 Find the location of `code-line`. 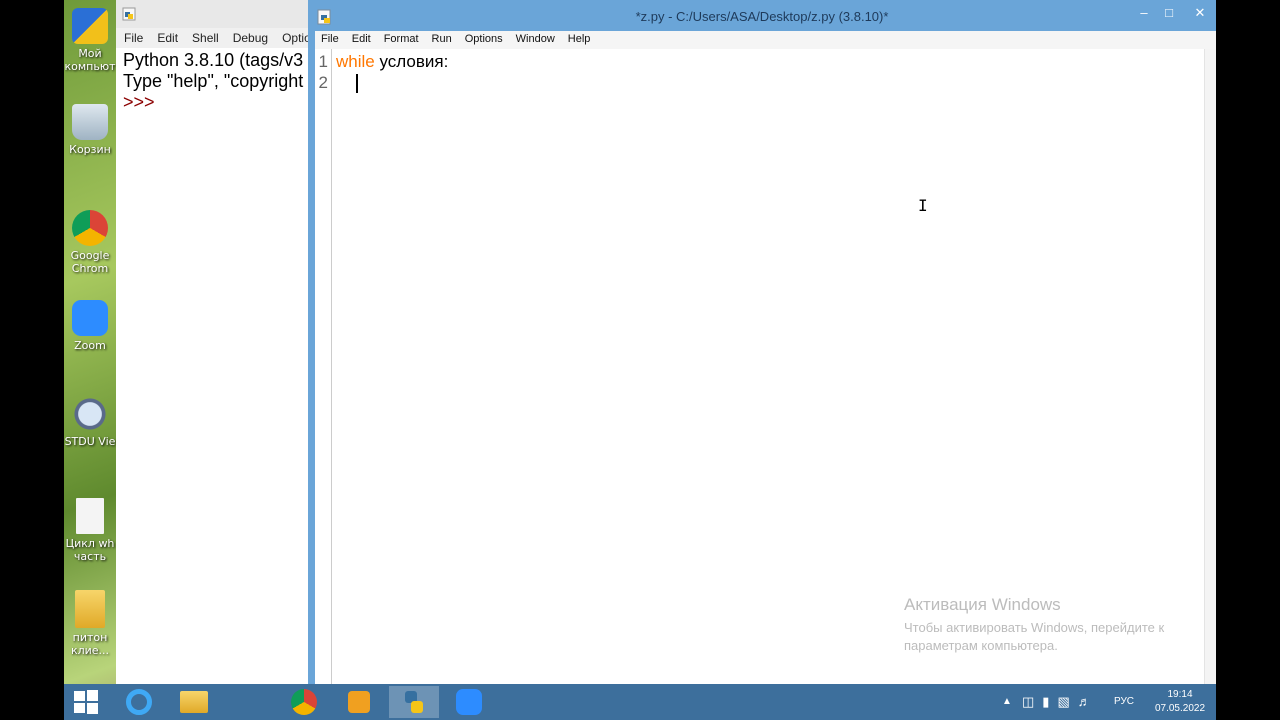

code-line is located at coordinates (392, 83).